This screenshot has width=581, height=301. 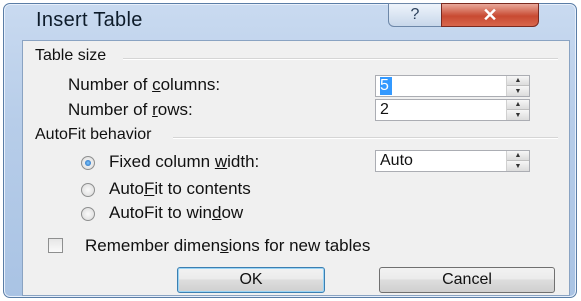 What do you see at coordinates (452, 86) in the screenshot?
I see `columns-spinner: ▲ ▼` at bounding box center [452, 86].